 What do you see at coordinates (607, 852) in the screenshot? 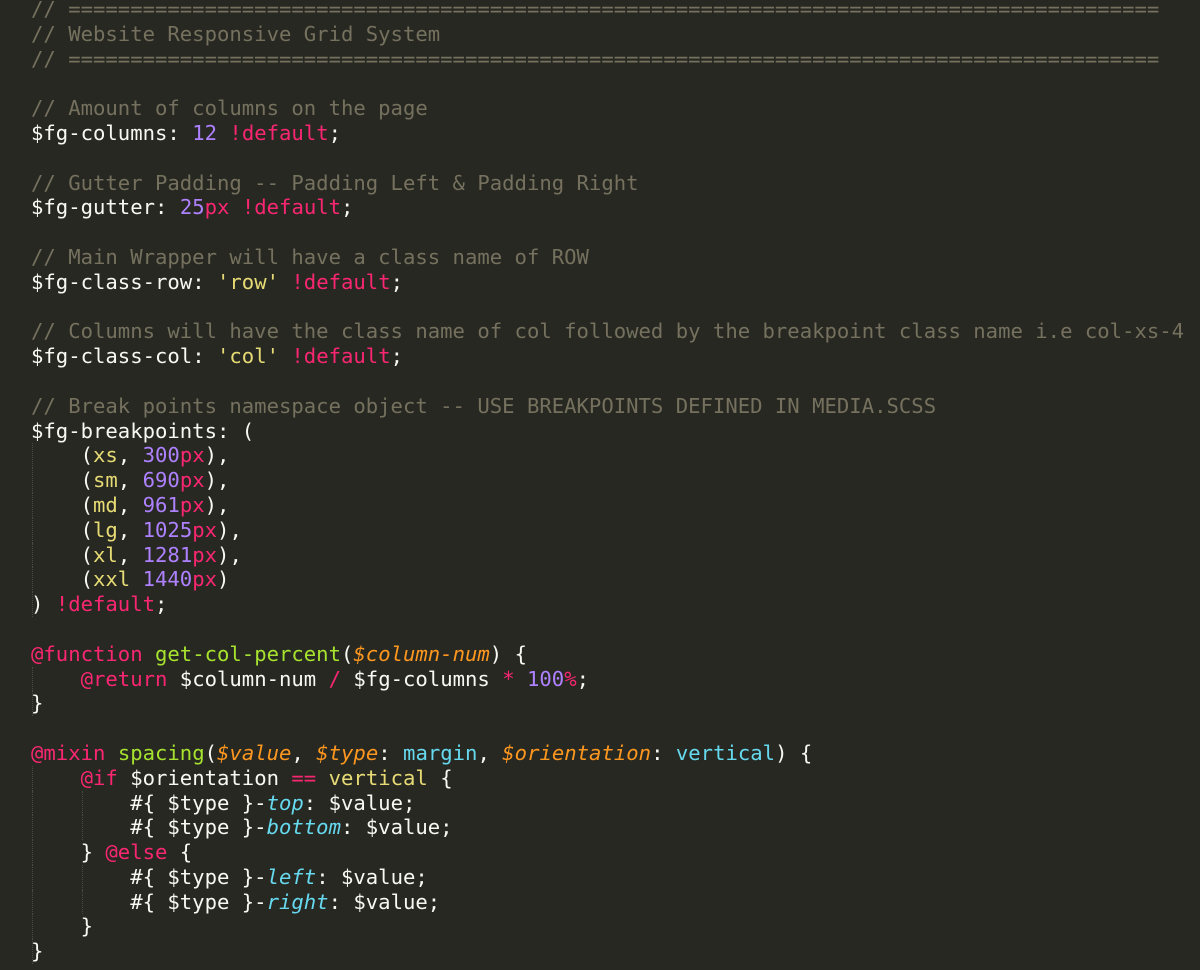
I see `code-line: } @else {` at bounding box center [607, 852].